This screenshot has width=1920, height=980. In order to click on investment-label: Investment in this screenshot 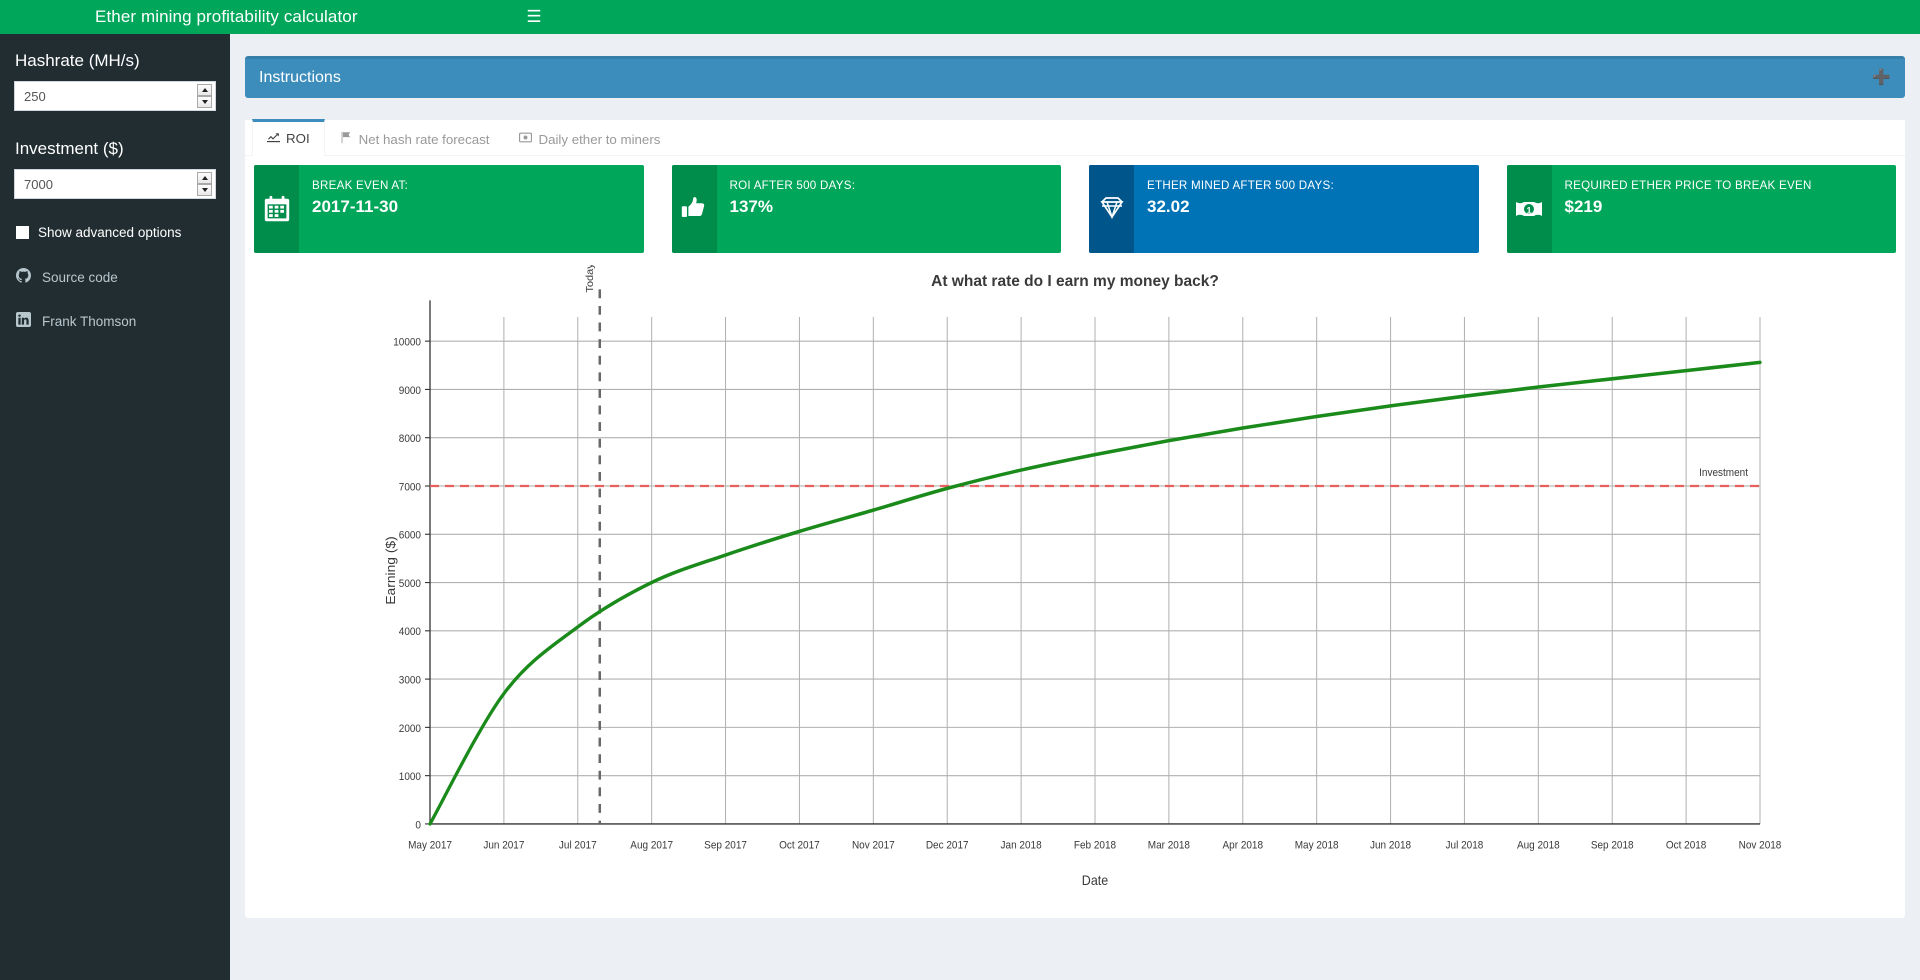, I will do `click(1723, 473)`.